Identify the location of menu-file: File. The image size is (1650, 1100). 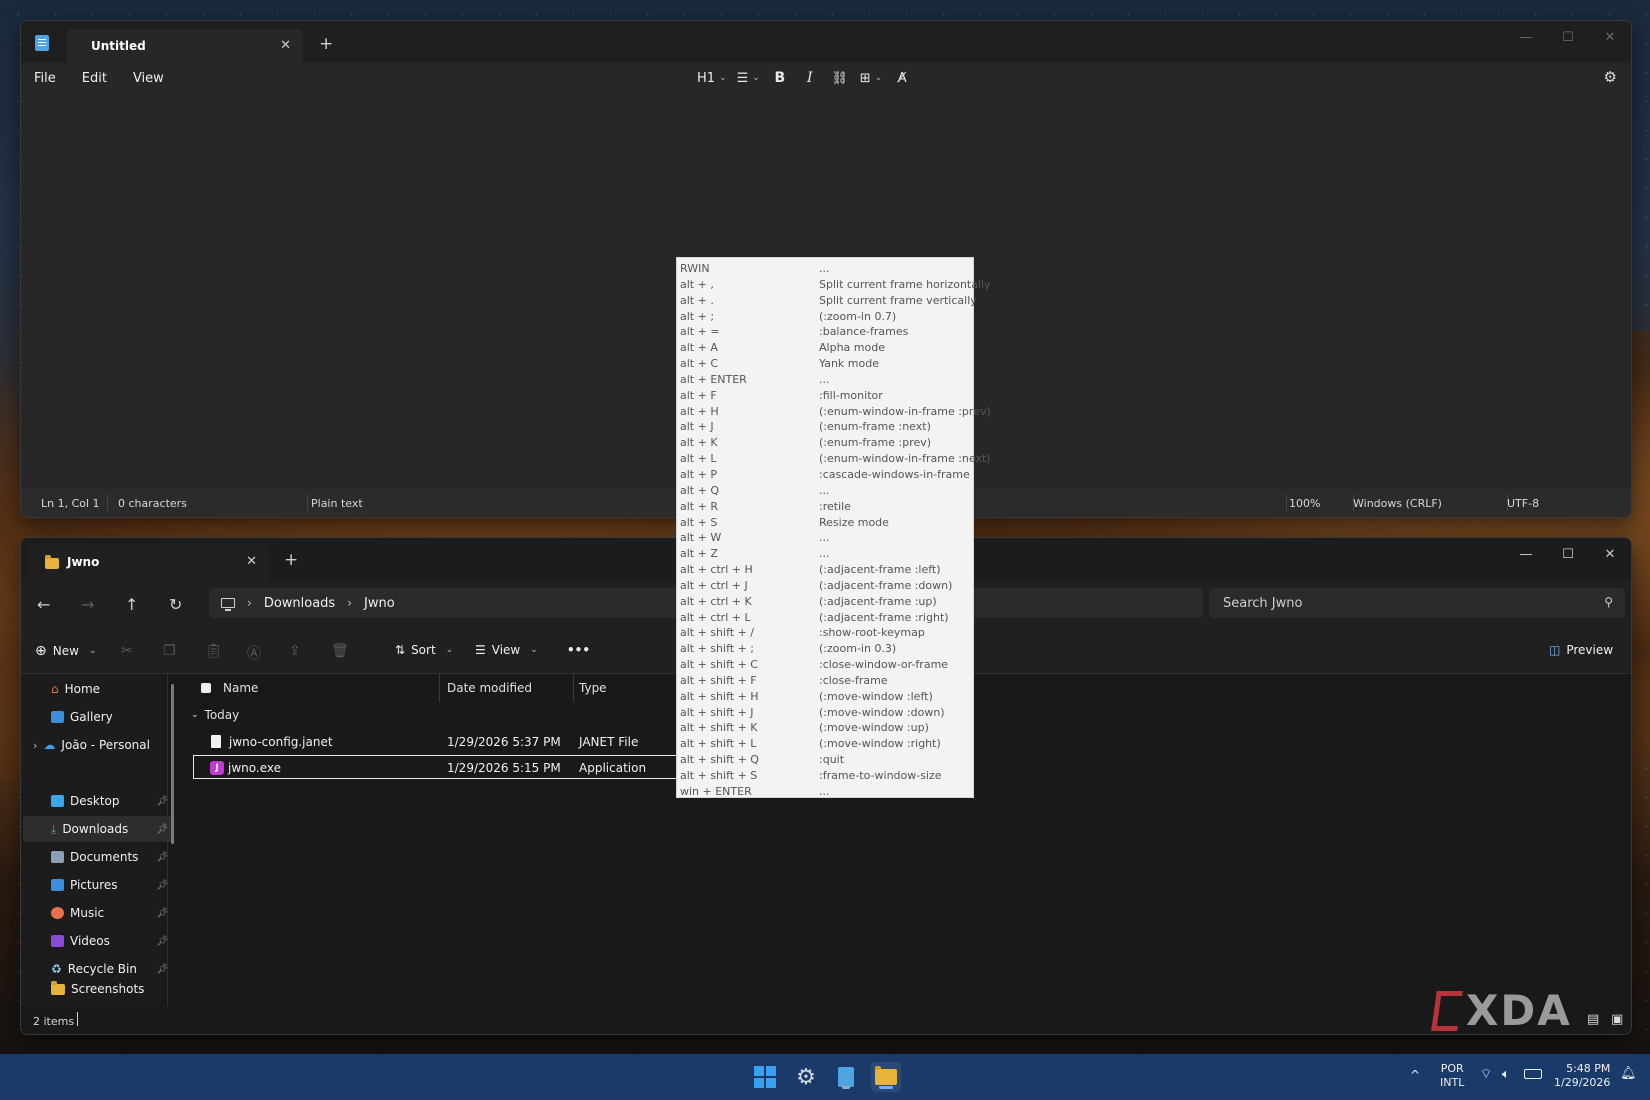
(45, 78).